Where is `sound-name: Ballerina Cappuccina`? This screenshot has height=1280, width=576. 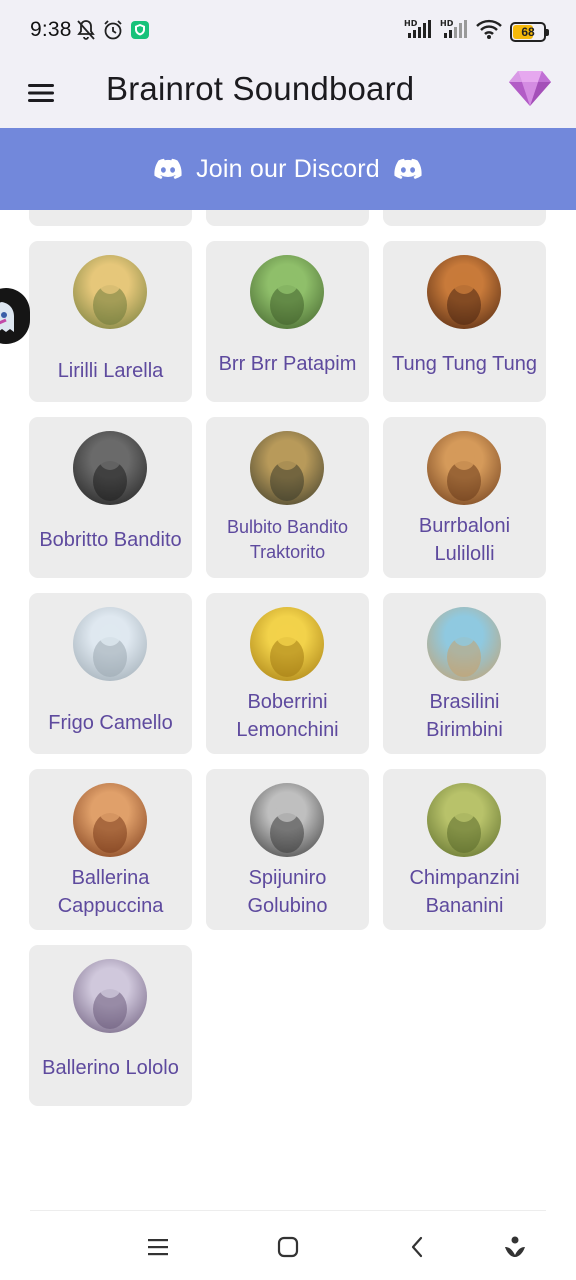 sound-name: Ballerina Cappuccina is located at coordinates (110, 892).